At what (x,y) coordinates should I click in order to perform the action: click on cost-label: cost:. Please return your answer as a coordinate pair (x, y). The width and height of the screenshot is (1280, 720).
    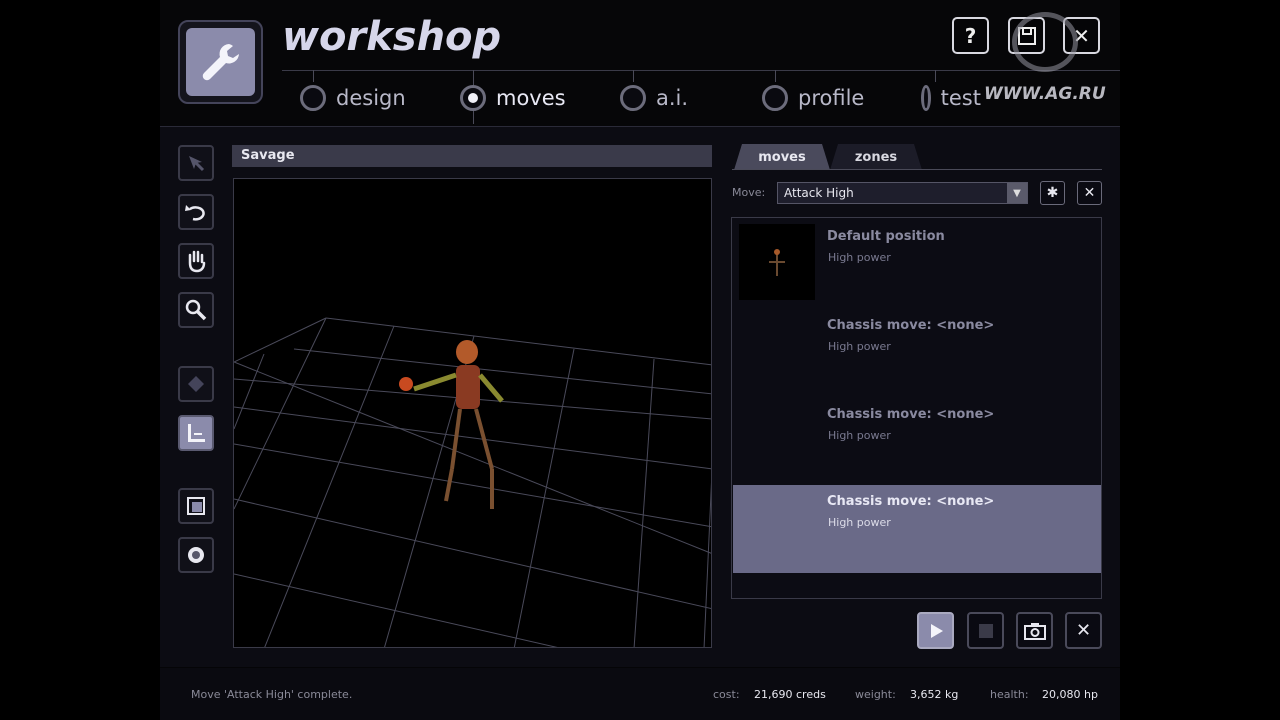
    Looking at the image, I should click on (726, 694).